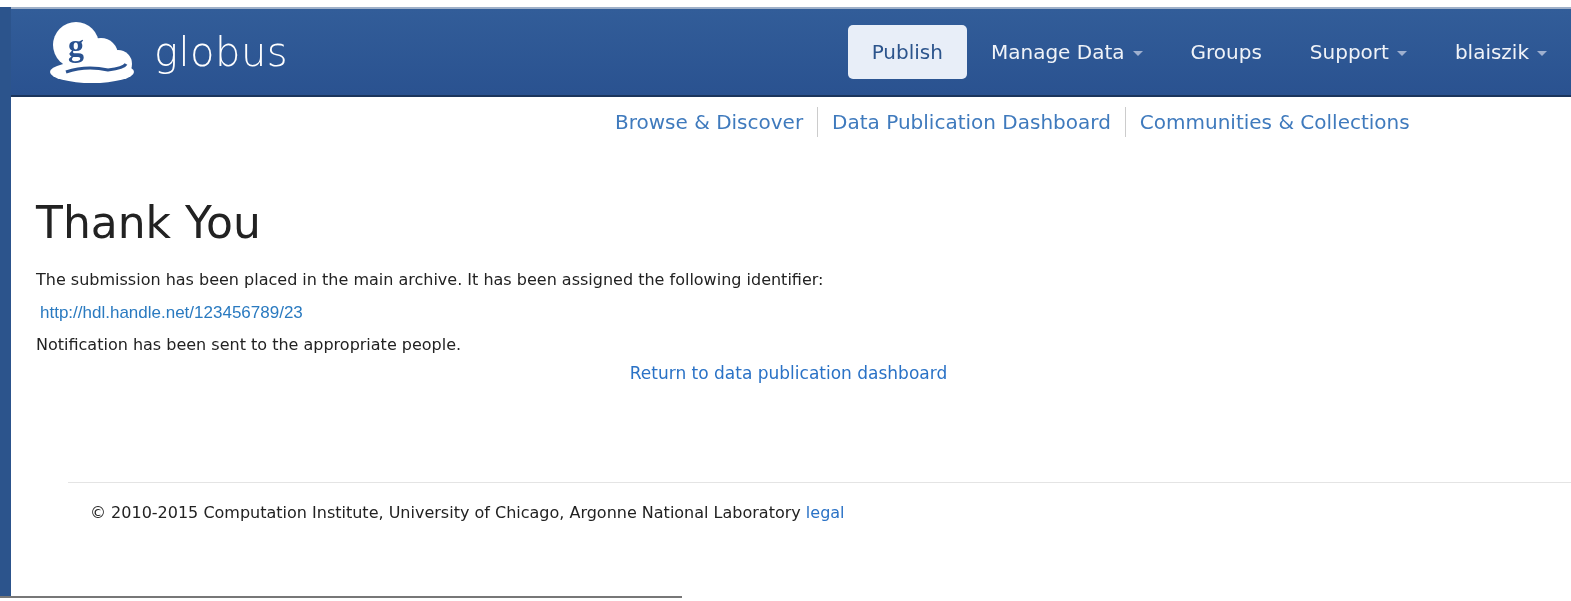 The height and width of the screenshot is (601, 1571). I want to click on submission-message: The submission has been placed in the main archive. It has been assigned the following identifier:, so click(430, 279).